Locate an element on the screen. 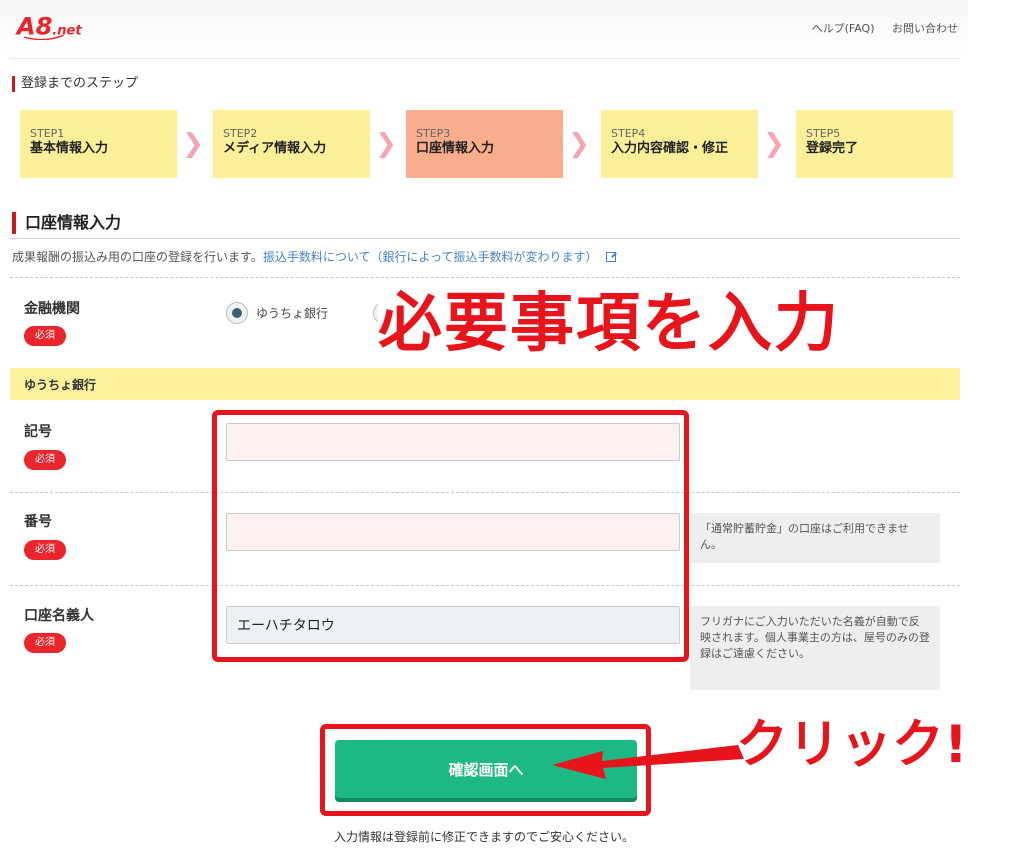 This screenshot has height=859, width=1018. annotation-enter-required: 必要事項を入力 is located at coordinates (673, 324).